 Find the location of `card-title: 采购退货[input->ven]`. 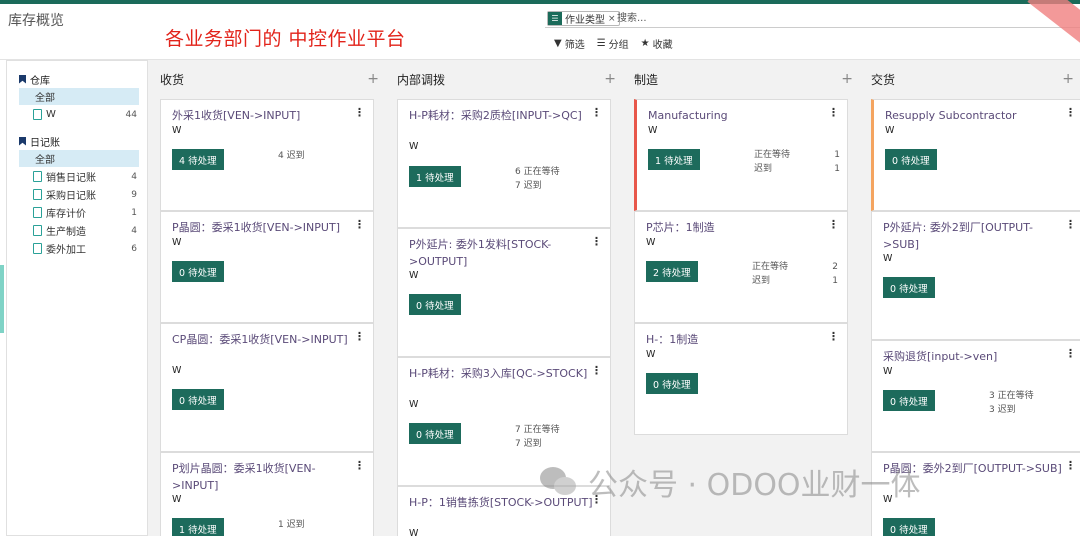

card-title: 采购退货[input->ven] is located at coordinates (975, 356).